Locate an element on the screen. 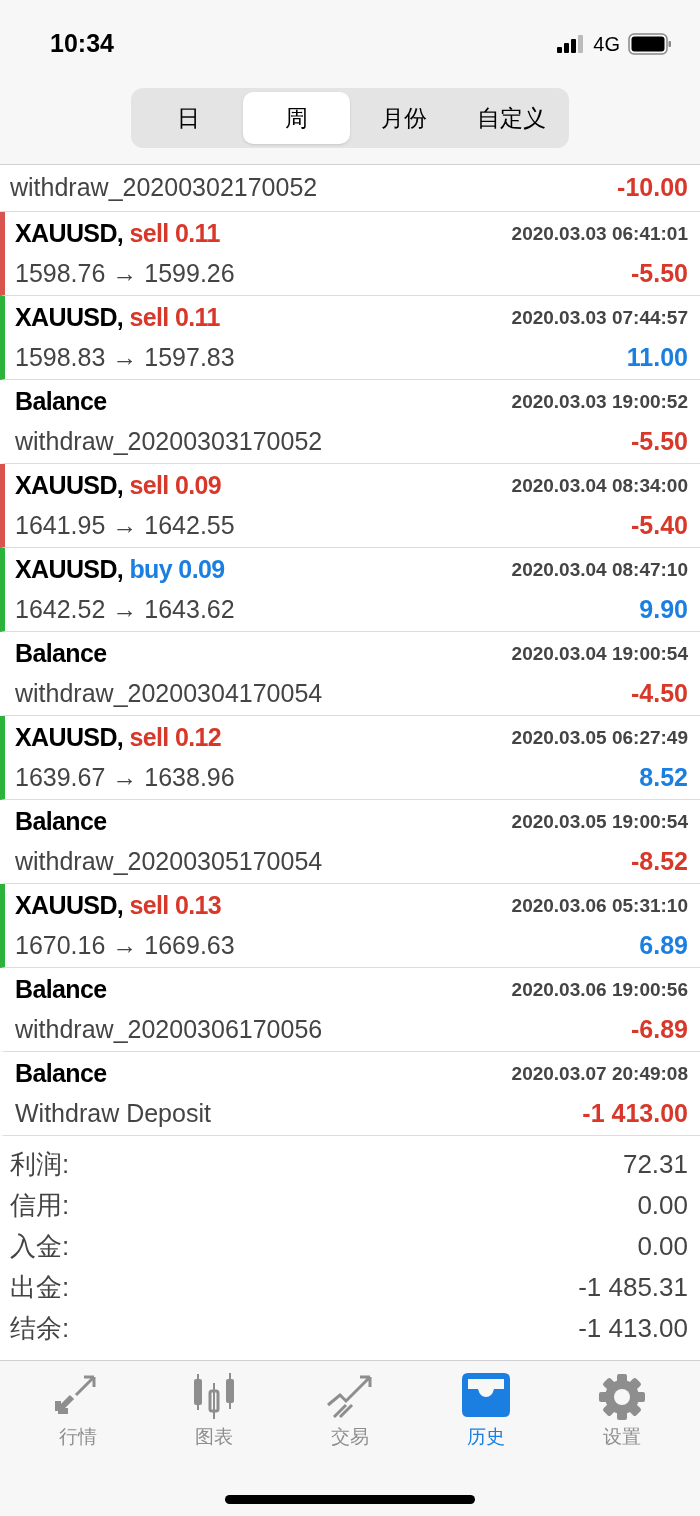 The width and height of the screenshot is (700, 1516). time-text: 2020.03.03 19:00:52 is located at coordinates (599, 401).